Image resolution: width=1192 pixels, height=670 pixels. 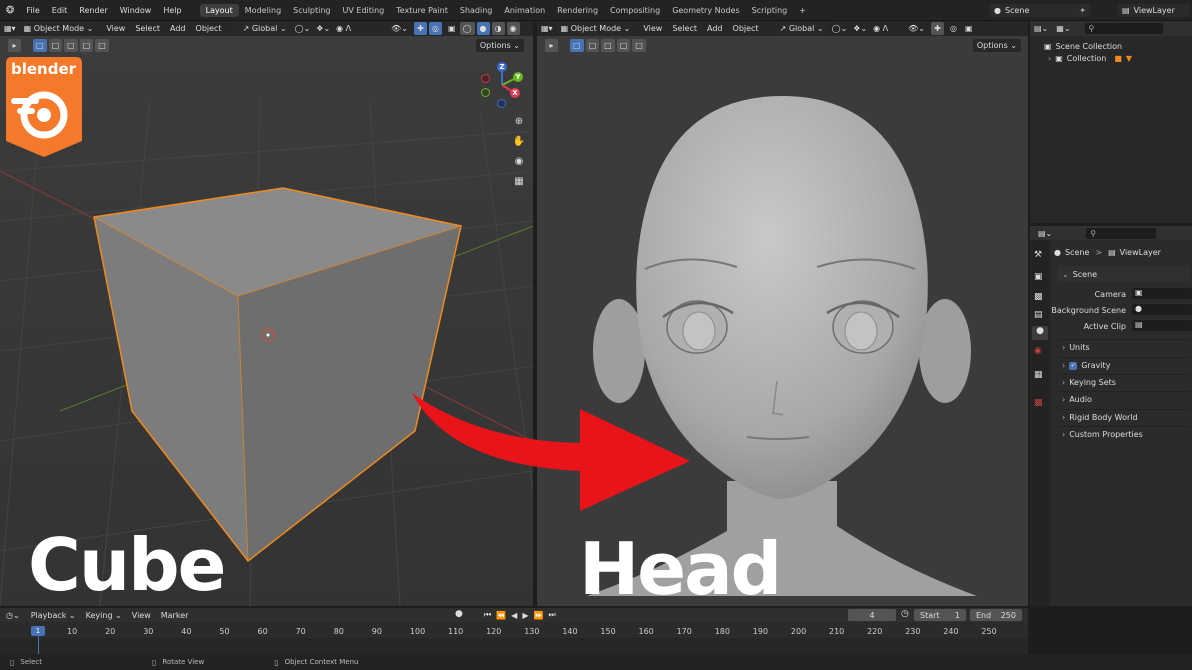 What do you see at coordinates (467, 28) in the screenshot?
I see `shading-wireframe-button: ◯` at bounding box center [467, 28].